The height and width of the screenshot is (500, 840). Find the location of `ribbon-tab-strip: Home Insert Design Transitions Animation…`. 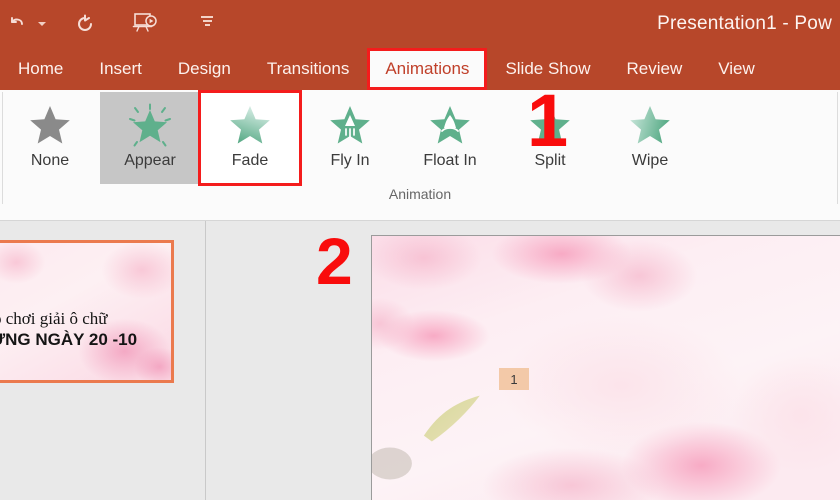

ribbon-tab-strip: Home Insert Design Transitions Animation… is located at coordinates (420, 69).